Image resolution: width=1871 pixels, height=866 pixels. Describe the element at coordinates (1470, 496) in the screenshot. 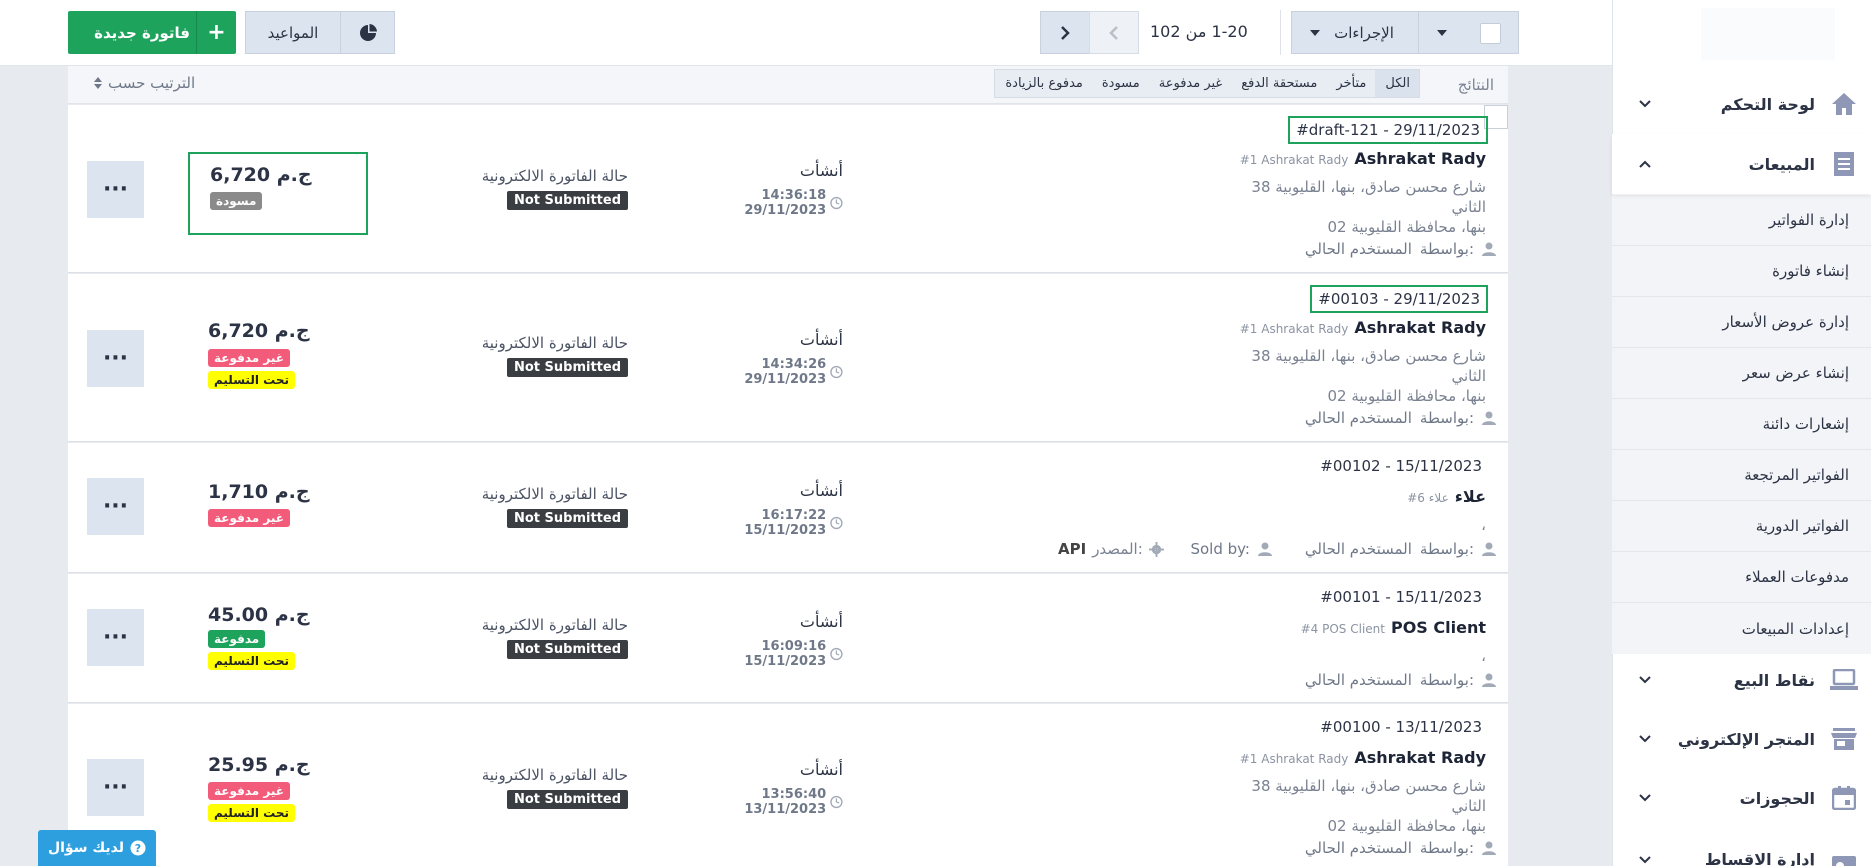

I see `client-name: علاء` at that location.